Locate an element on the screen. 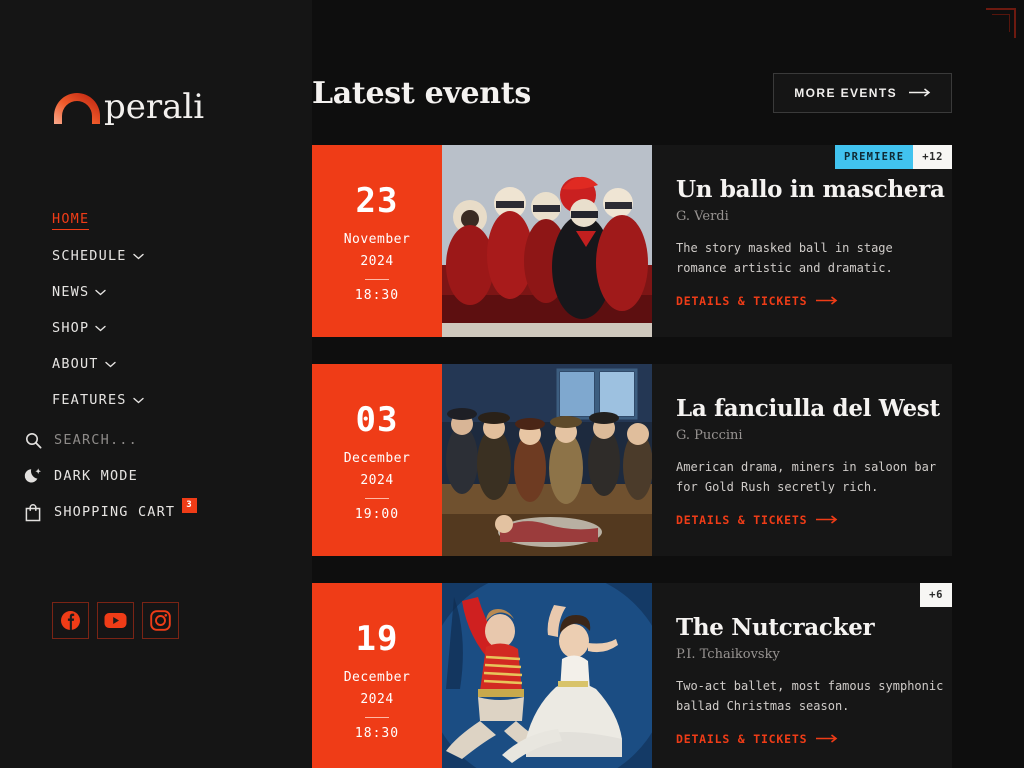 Image resolution: width=1024 pixels, height=768 pixels. dark-mode-toggle: DARK MODE is located at coordinates (166, 476).